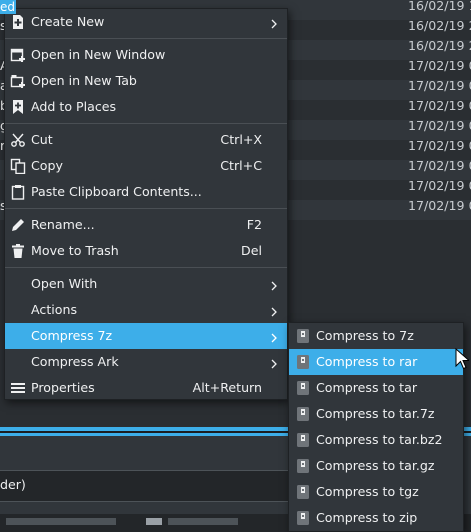 The height and width of the screenshot is (532, 471). I want to click on submenu-item-compress-tgz: Compress to tgz, so click(376, 492).